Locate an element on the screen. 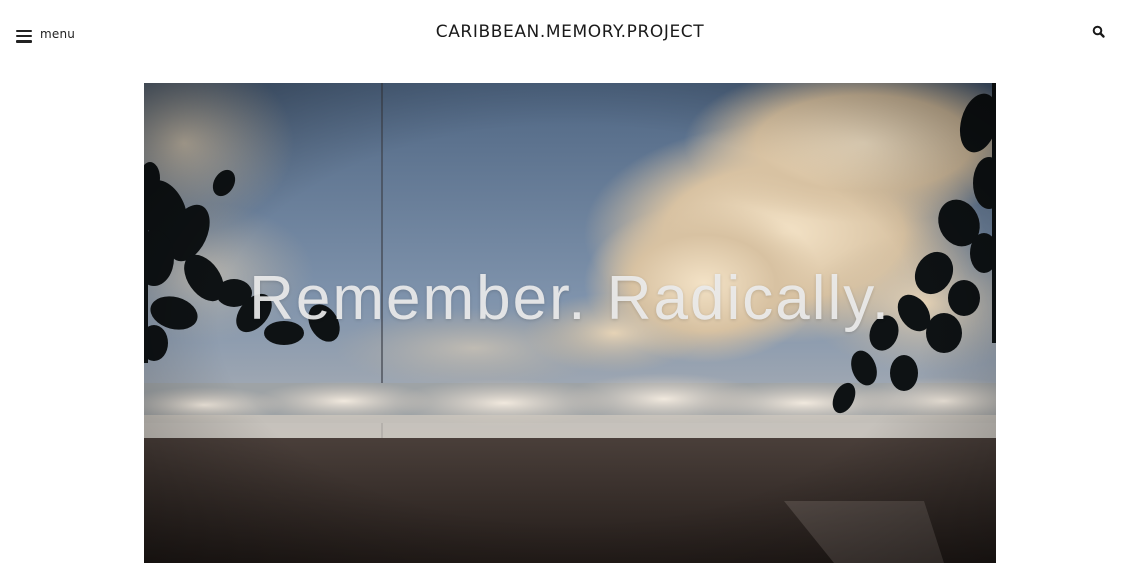 This screenshot has height=570, width=1140. site-title: CARIBBEAN.MEMORY.PROJECT is located at coordinates (570, 32).